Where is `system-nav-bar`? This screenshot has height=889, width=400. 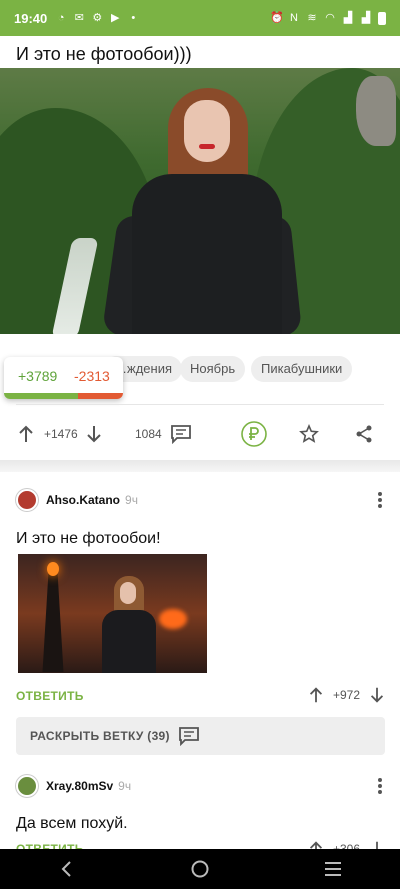 system-nav-bar is located at coordinates (200, 869).